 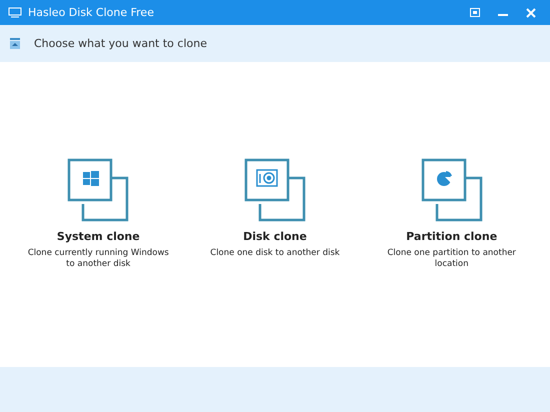 I want to click on home-icon, so click(x=15, y=43).